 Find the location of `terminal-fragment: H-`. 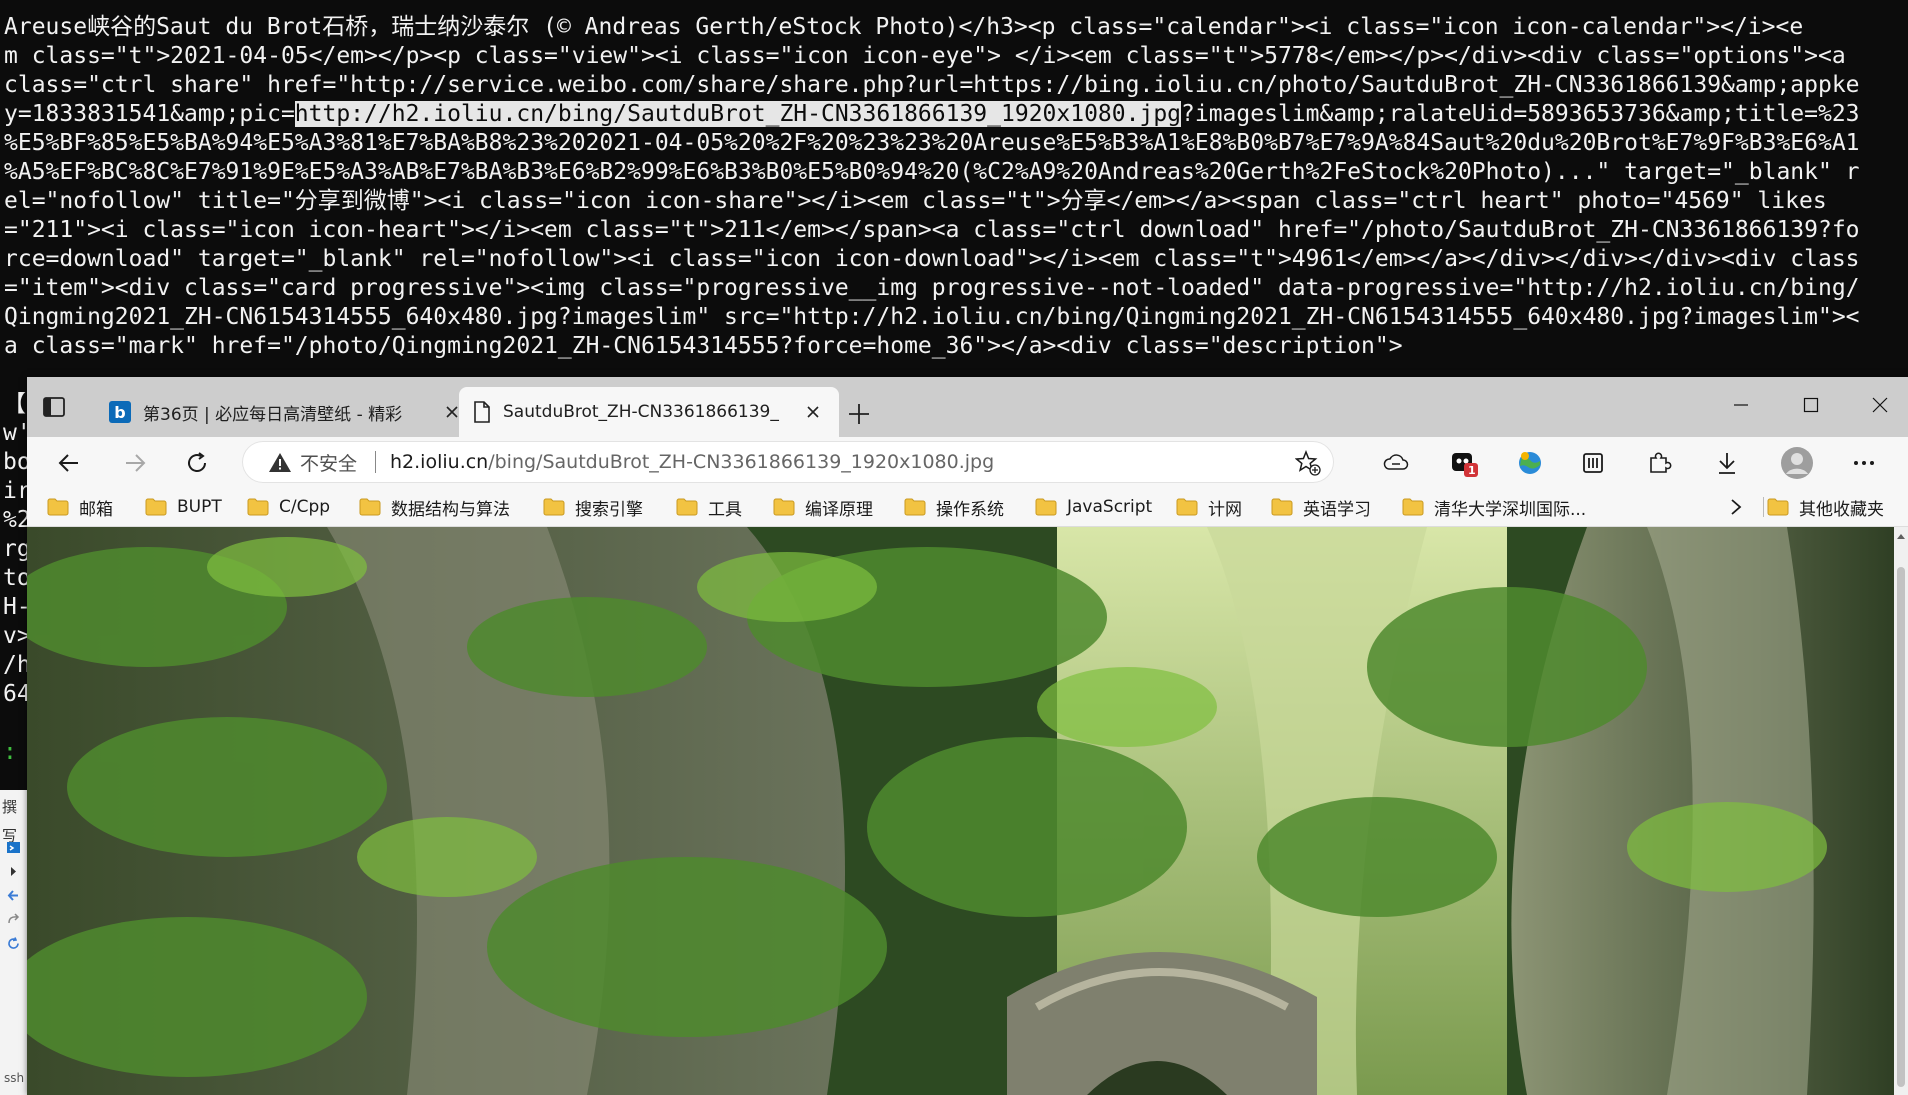

terminal-fragment: H- is located at coordinates (17, 607).